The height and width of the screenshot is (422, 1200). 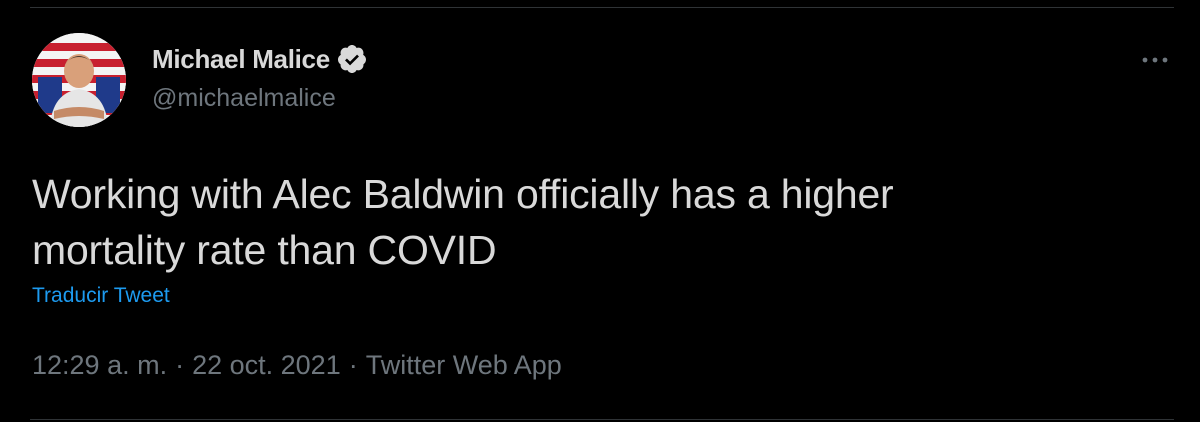 What do you see at coordinates (264, 250) in the screenshot?
I see `tweet-text-line: mortality rate than COVID` at bounding box center [264, 250].